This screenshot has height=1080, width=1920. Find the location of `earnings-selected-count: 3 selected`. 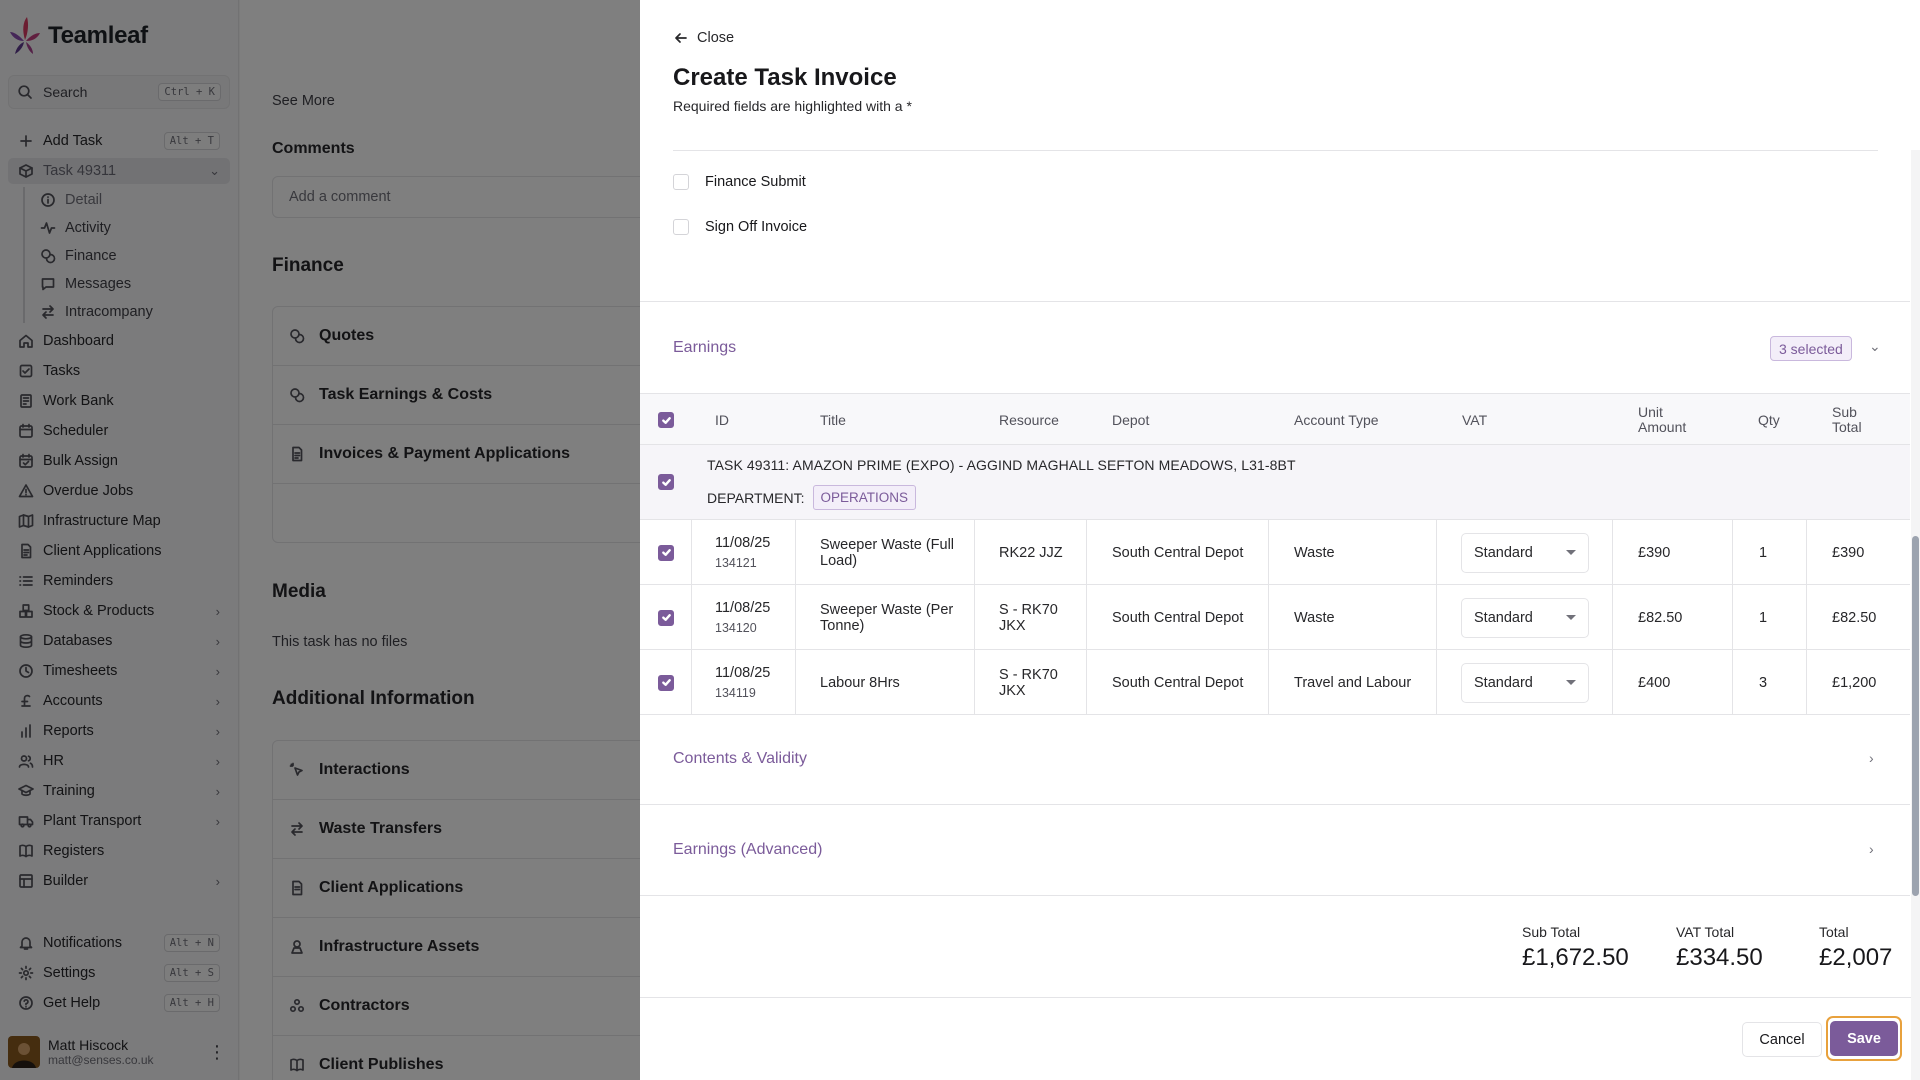

earnings-selected-count: 3 selected is located at coordinates (1811, 348).